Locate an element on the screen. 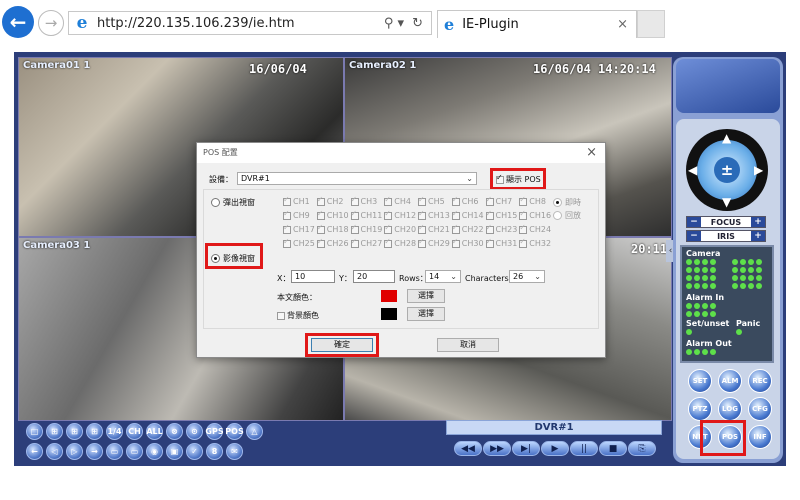 This screenshot has width=800, height=500. toolbar-button: ✉ is located at coordinates (234, 451).